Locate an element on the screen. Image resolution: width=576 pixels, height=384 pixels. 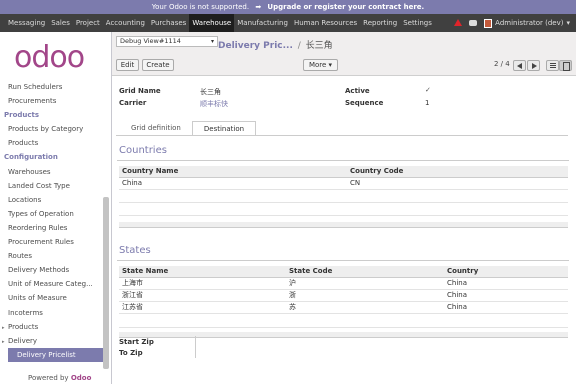
carrier-link: 顺丰标快 is located at coordinates (214, 104).